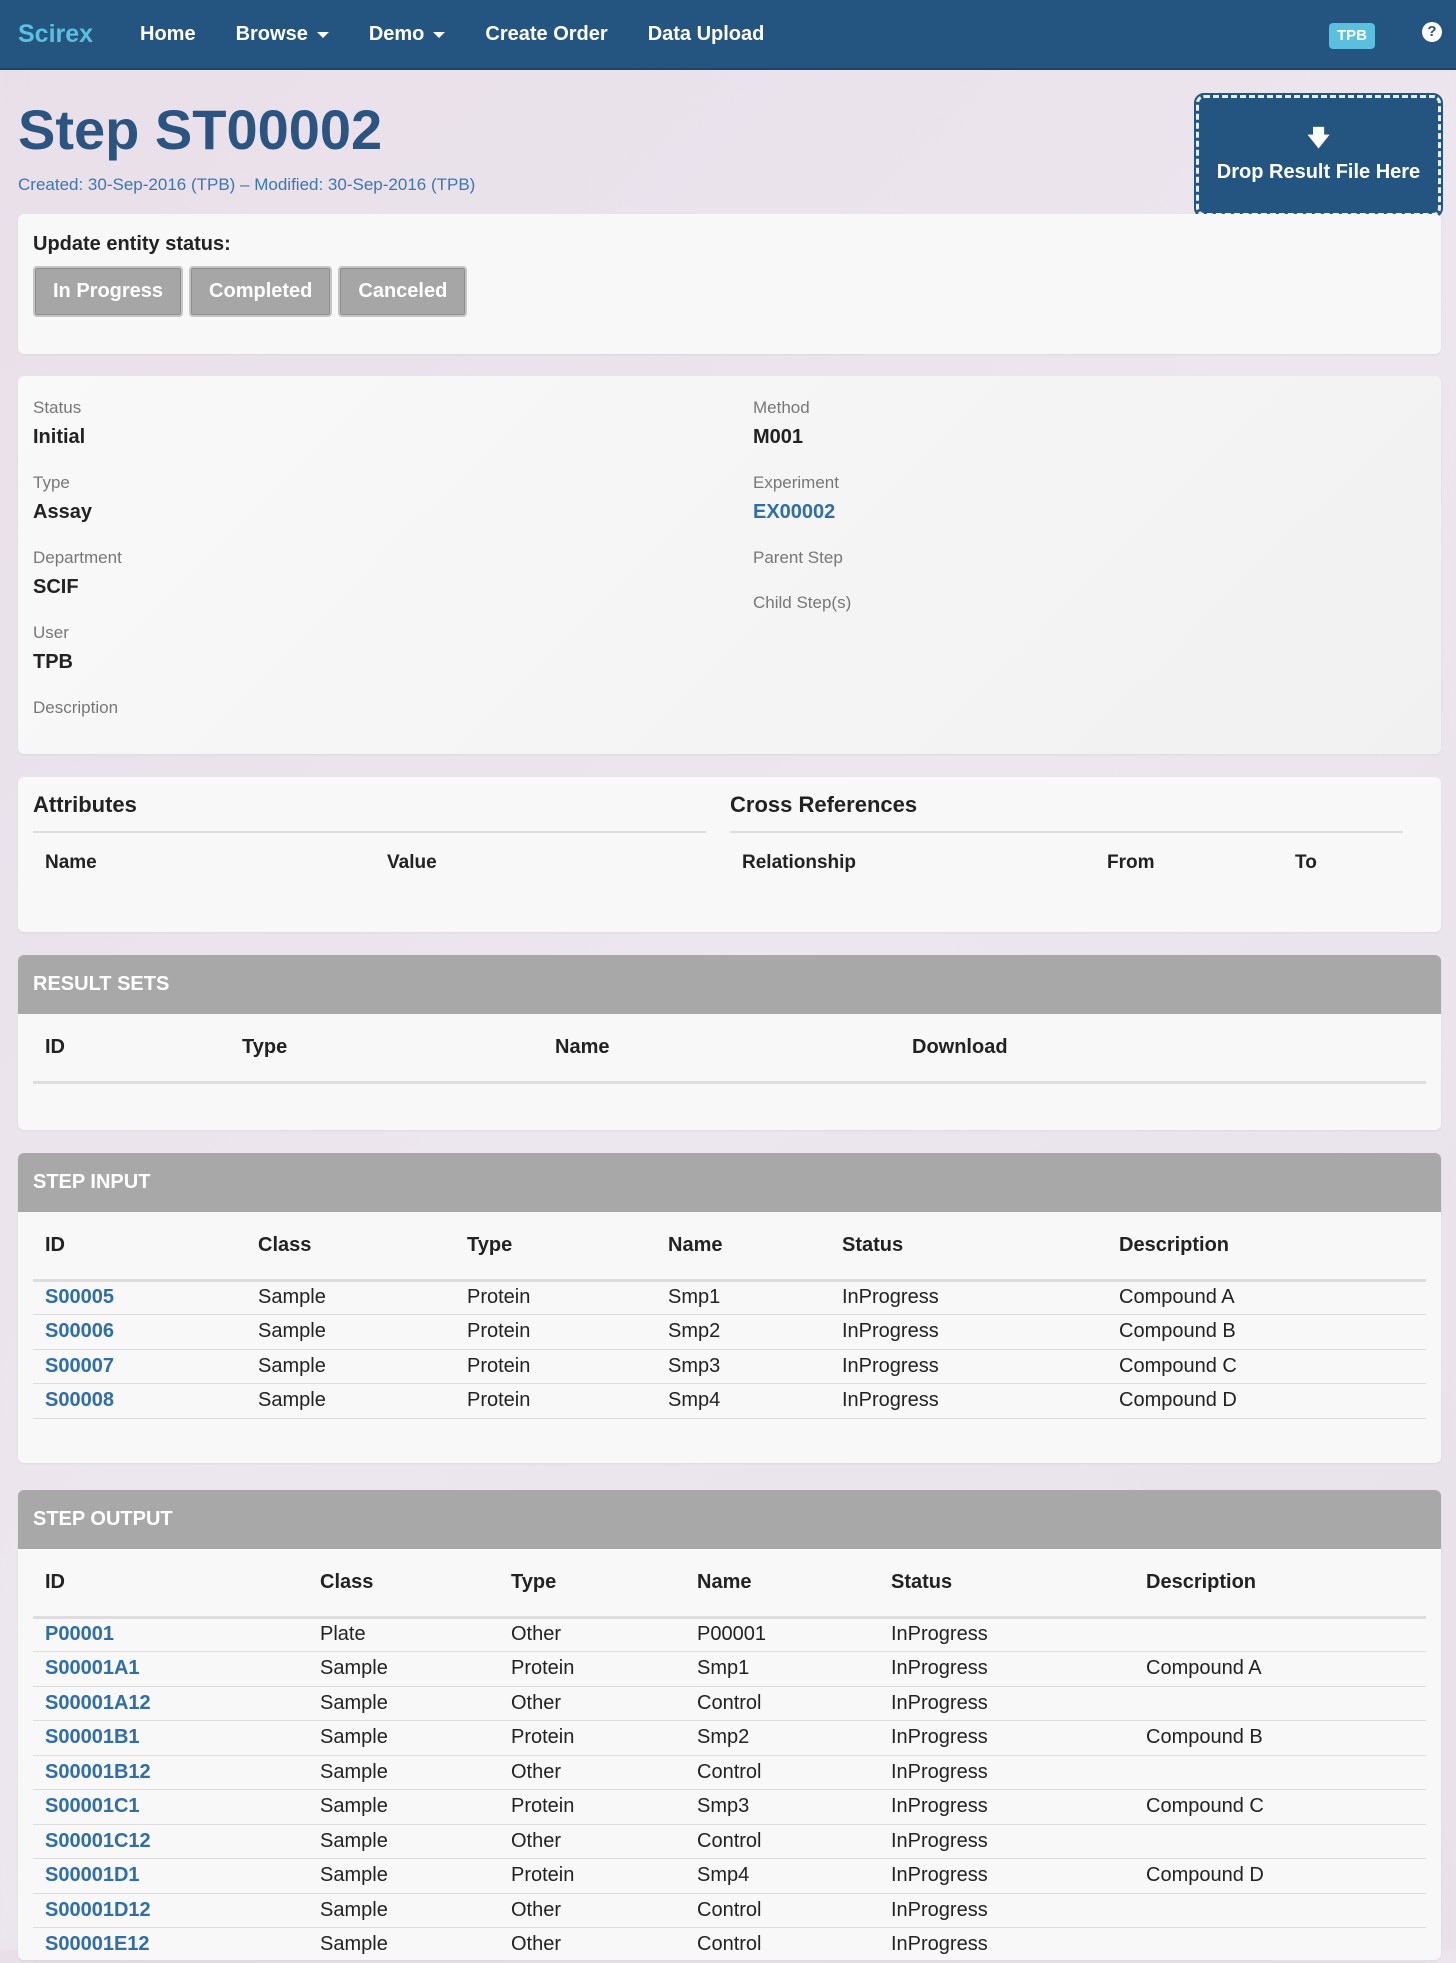 The image size is (1456, 1963). Describe the element at coordinates (98, 1910) in the screenshot. I see `entity-id-link: S00001D12` at that location.